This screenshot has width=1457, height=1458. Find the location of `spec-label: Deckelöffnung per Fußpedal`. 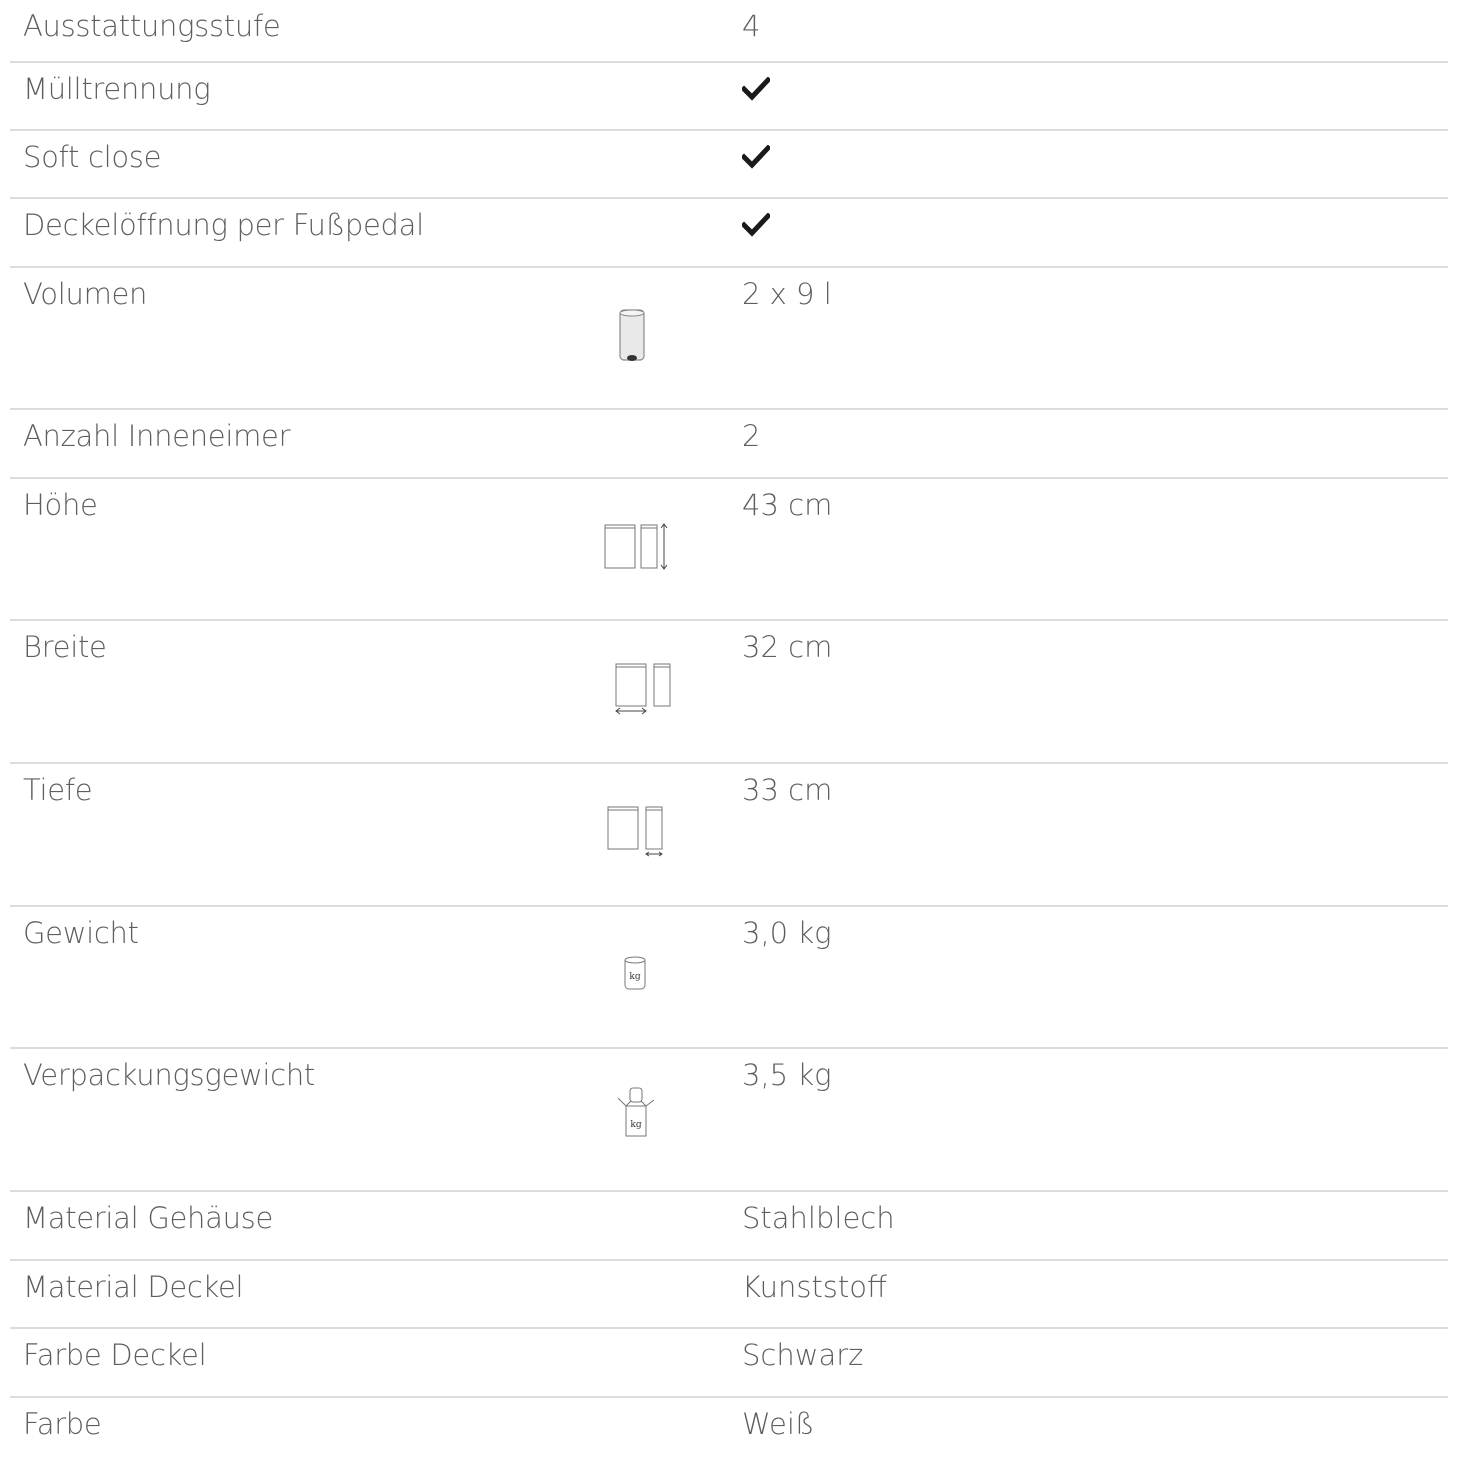

spec-label: Deckelöffnung per Fußpedal is located at coordinates (223, 225).